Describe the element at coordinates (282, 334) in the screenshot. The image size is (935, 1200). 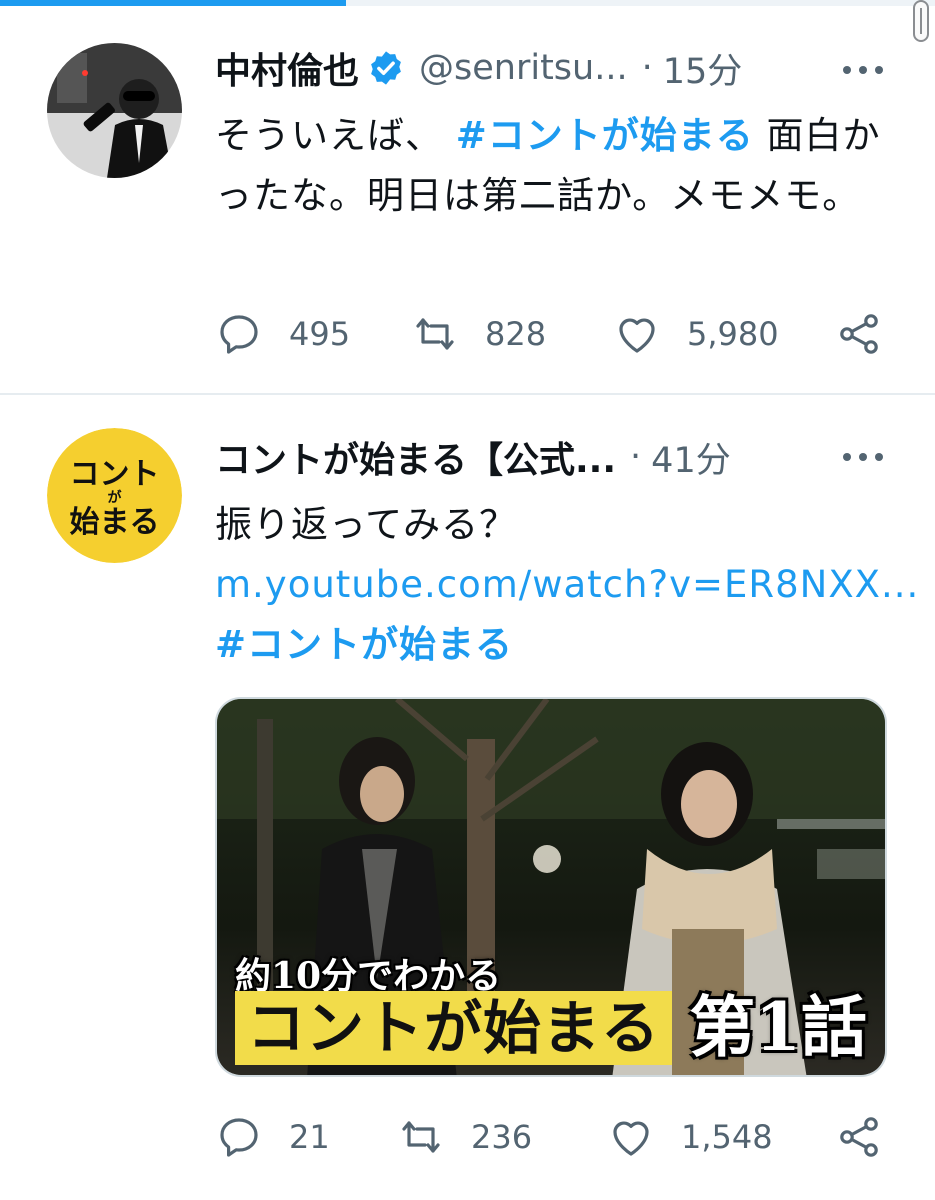
I see `reply-button: 495` at that location.